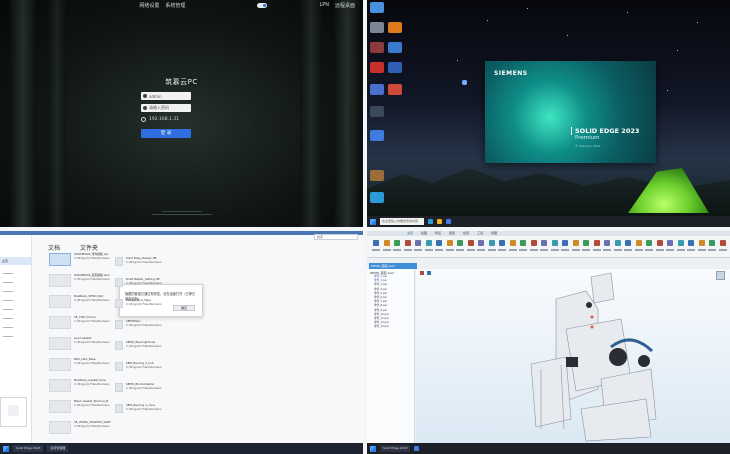 The image size is (730, 454). I want to click on desktop-misc-icon, so click(377, 175).